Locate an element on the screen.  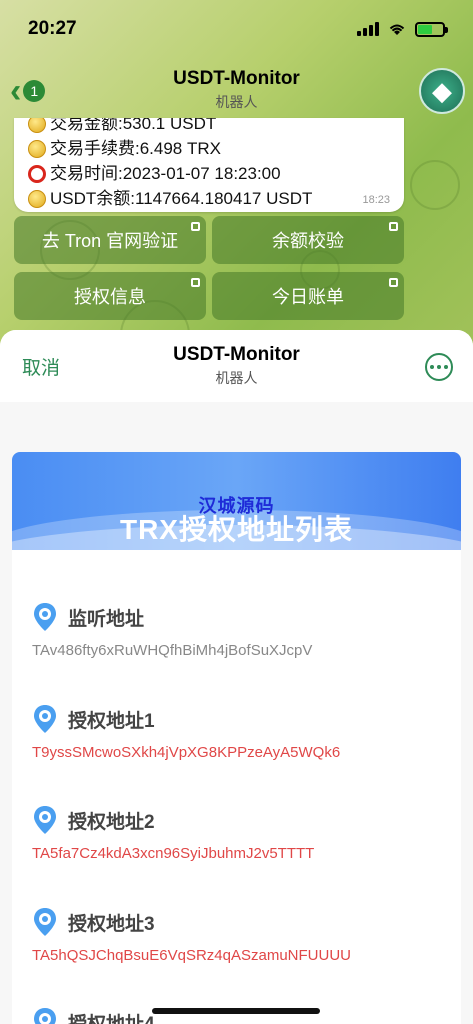
message-line: USDT余额:1147664.180417 USDT is located at coordinates (209, 198).